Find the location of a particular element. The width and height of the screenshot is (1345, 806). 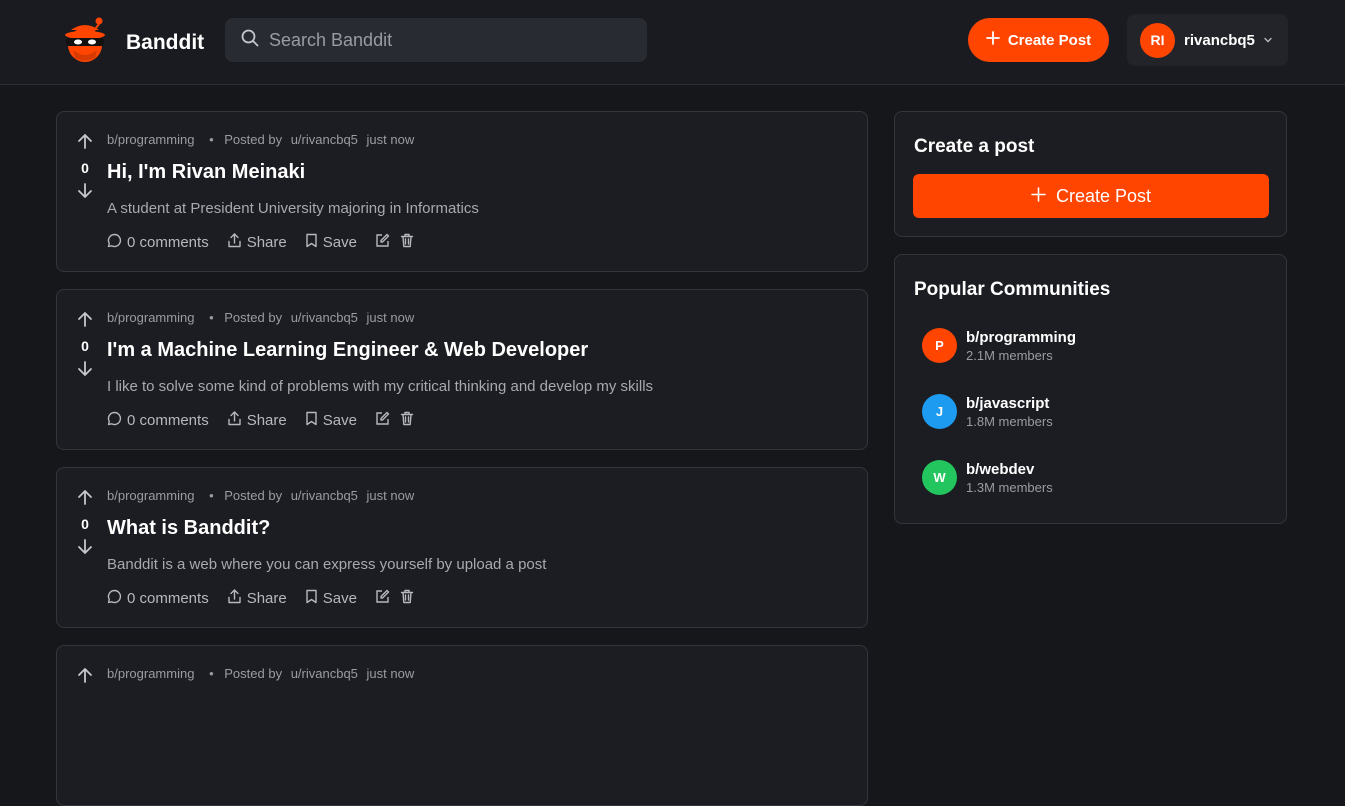

chevron-down-icon is located at coordinates (1268, 40).